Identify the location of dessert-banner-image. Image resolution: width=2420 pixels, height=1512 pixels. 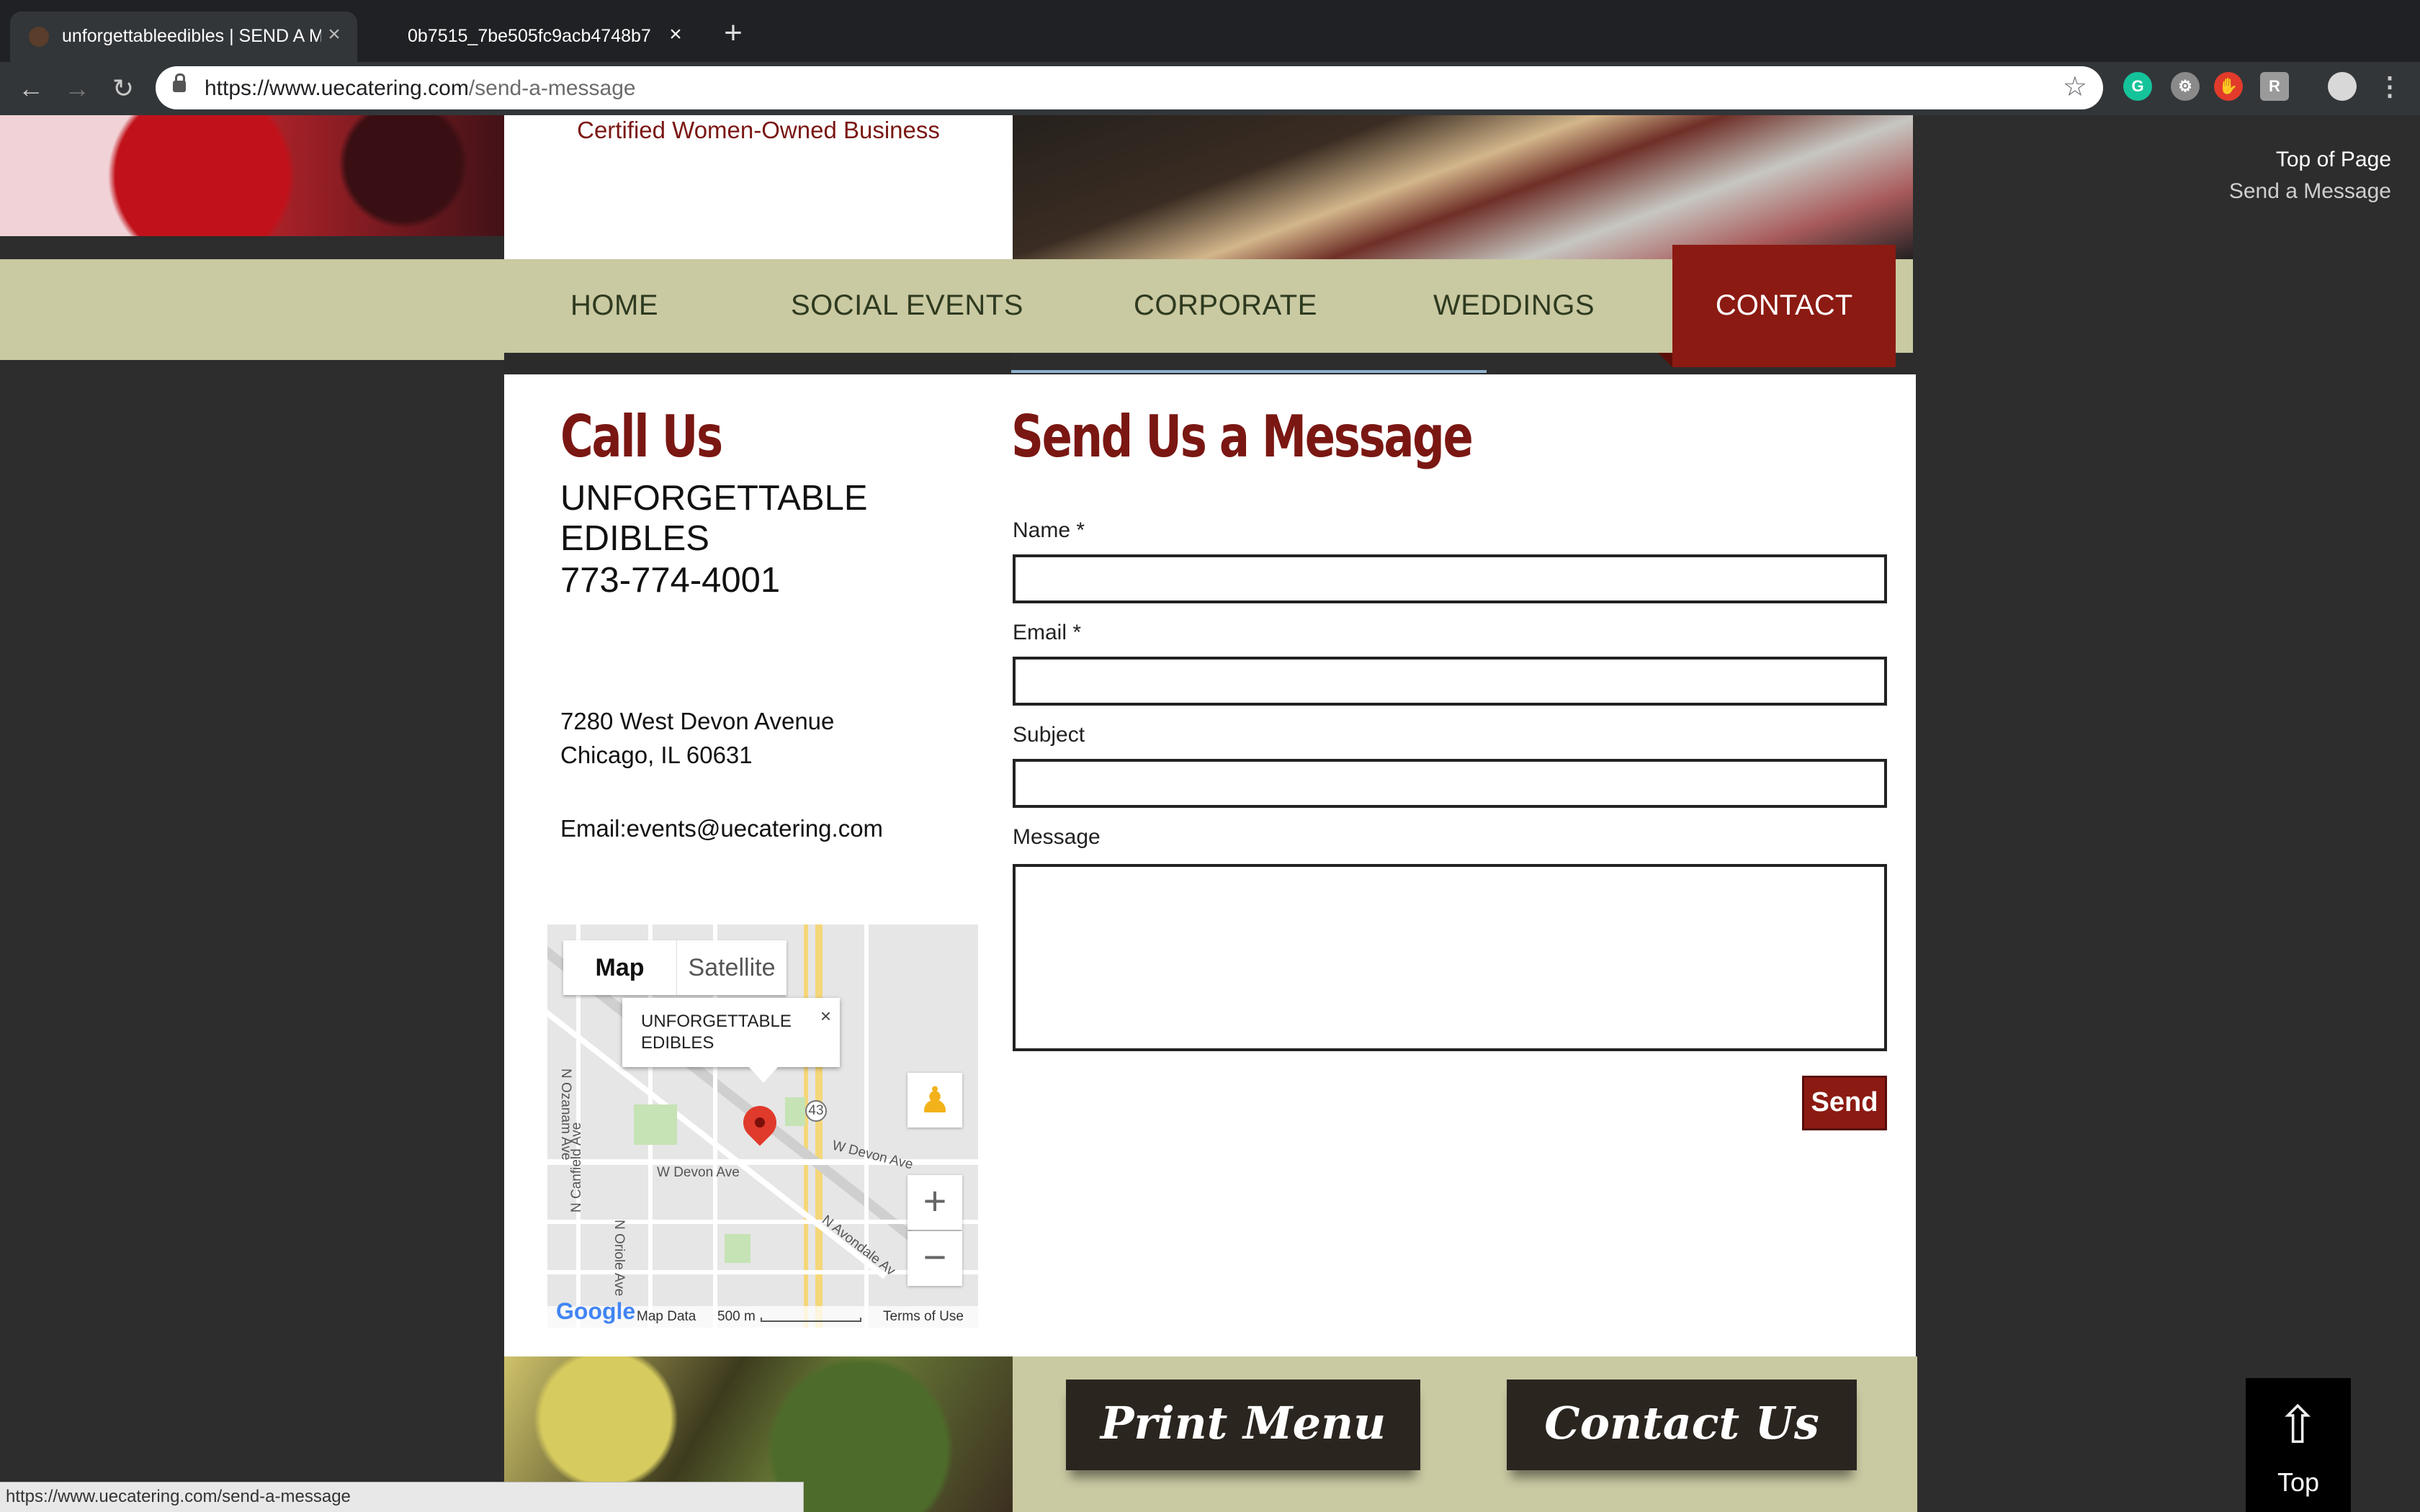
(252, 175).